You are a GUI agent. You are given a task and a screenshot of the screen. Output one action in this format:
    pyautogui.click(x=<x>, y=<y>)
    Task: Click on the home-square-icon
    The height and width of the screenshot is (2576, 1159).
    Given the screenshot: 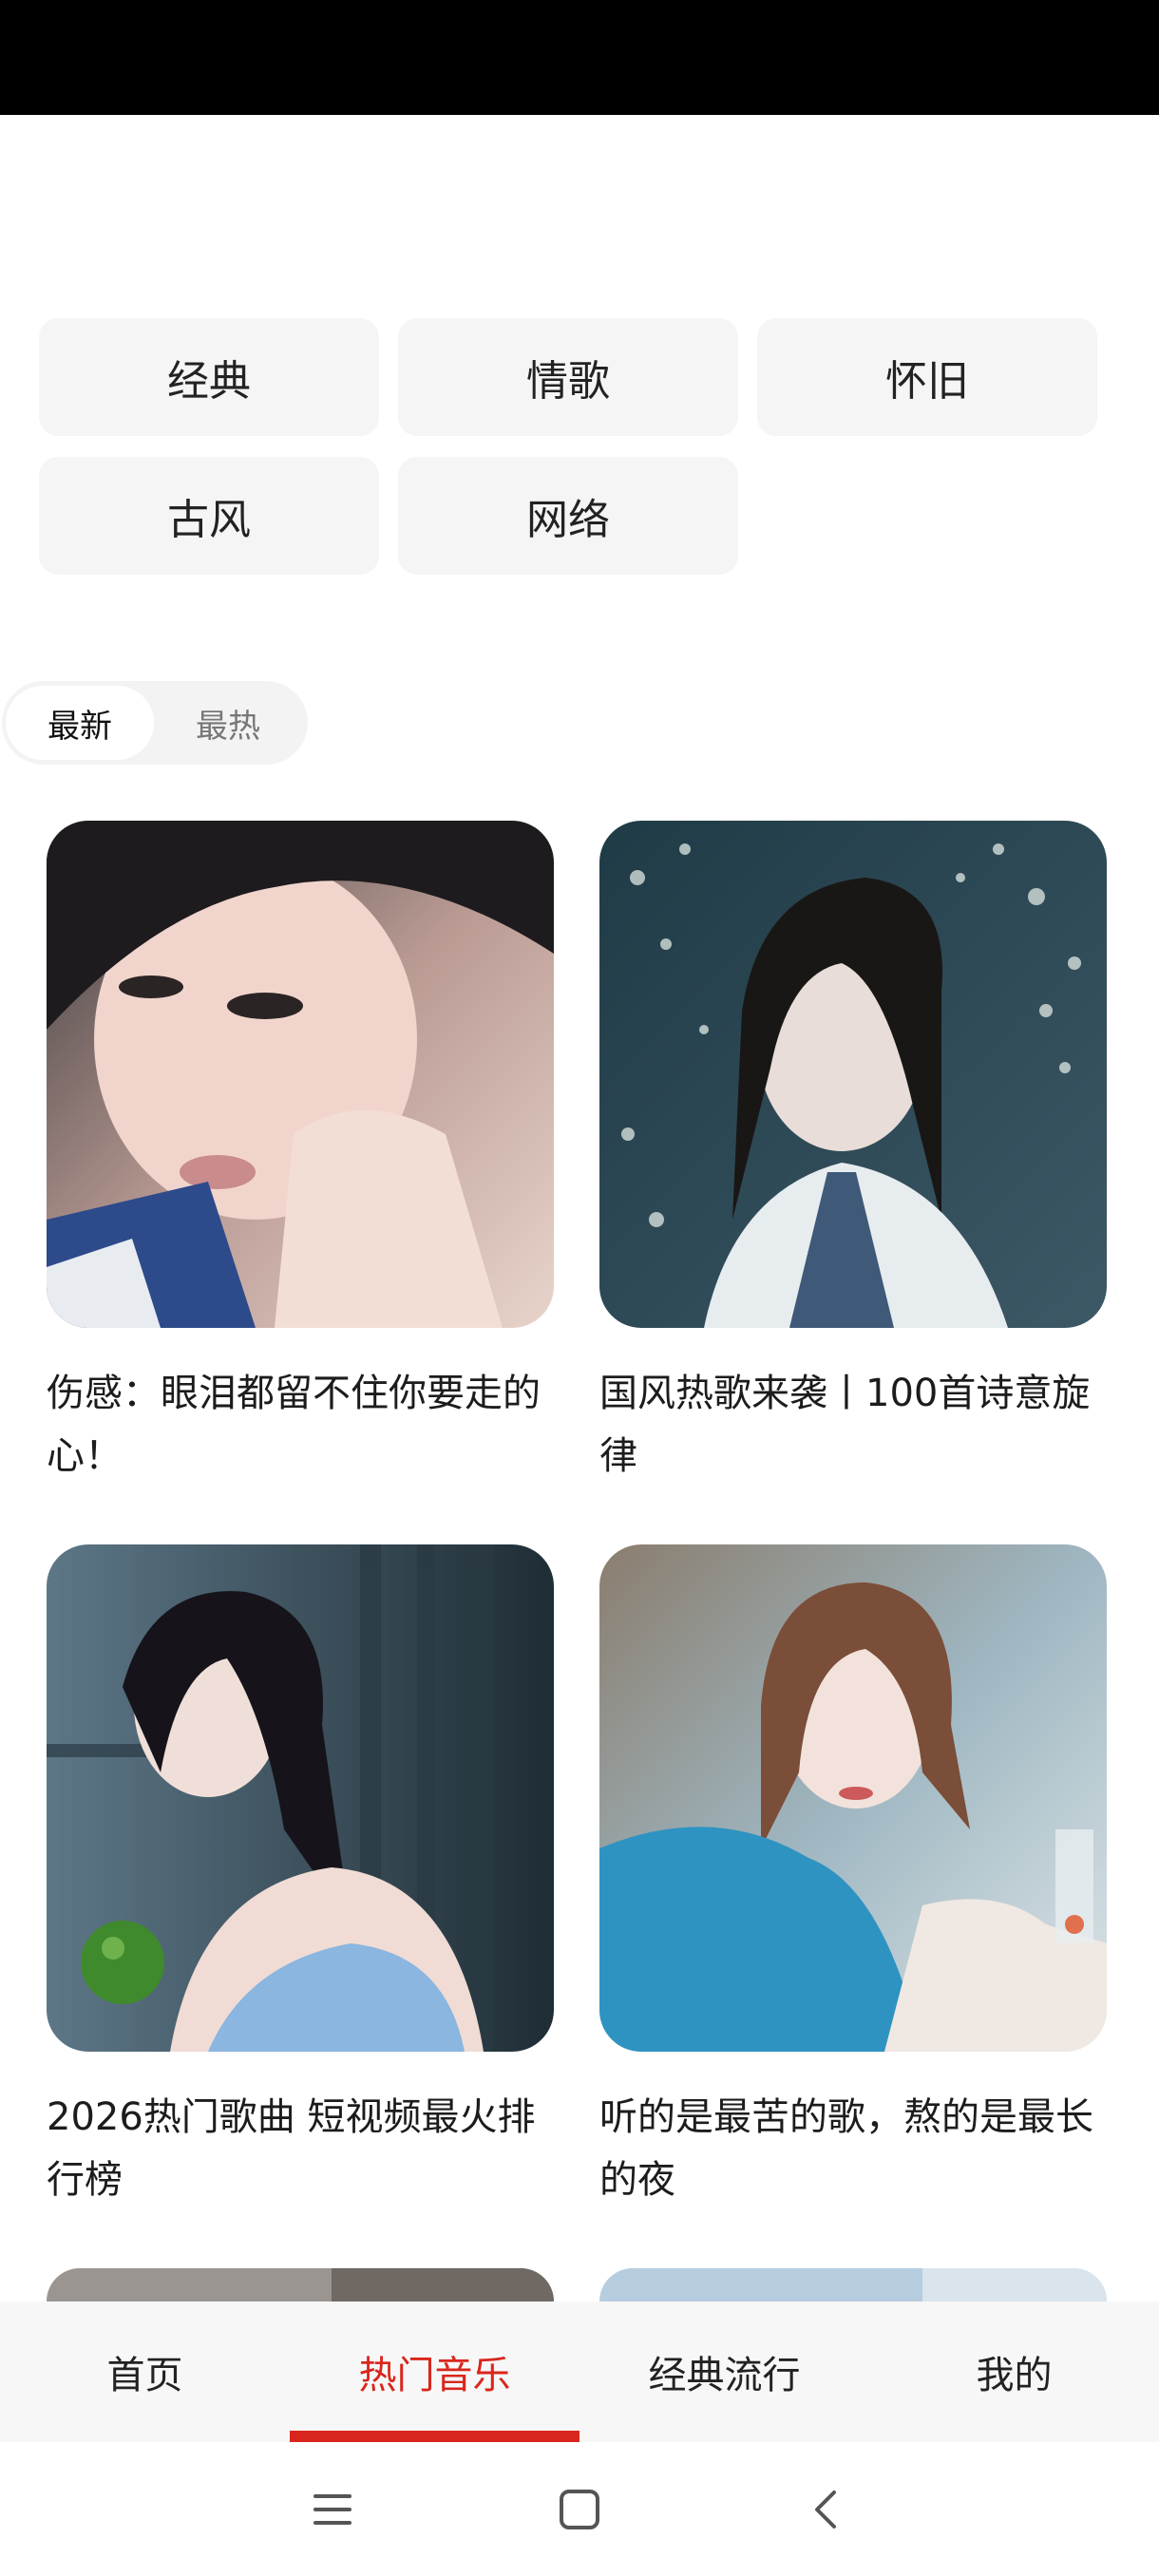 What is the action you would take?
    pyautogui.click(x=579, y=2509)
    